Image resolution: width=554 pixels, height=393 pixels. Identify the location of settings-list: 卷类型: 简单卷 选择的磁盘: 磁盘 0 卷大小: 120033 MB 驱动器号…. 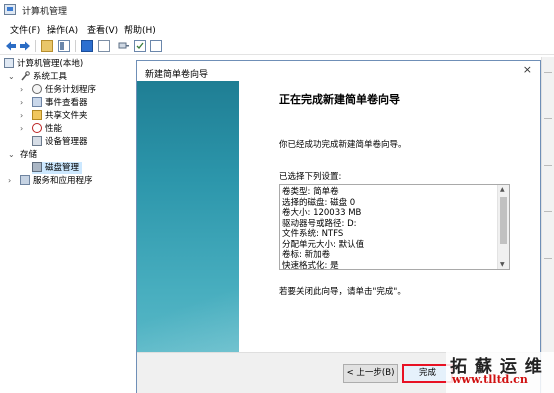
(394, 227).